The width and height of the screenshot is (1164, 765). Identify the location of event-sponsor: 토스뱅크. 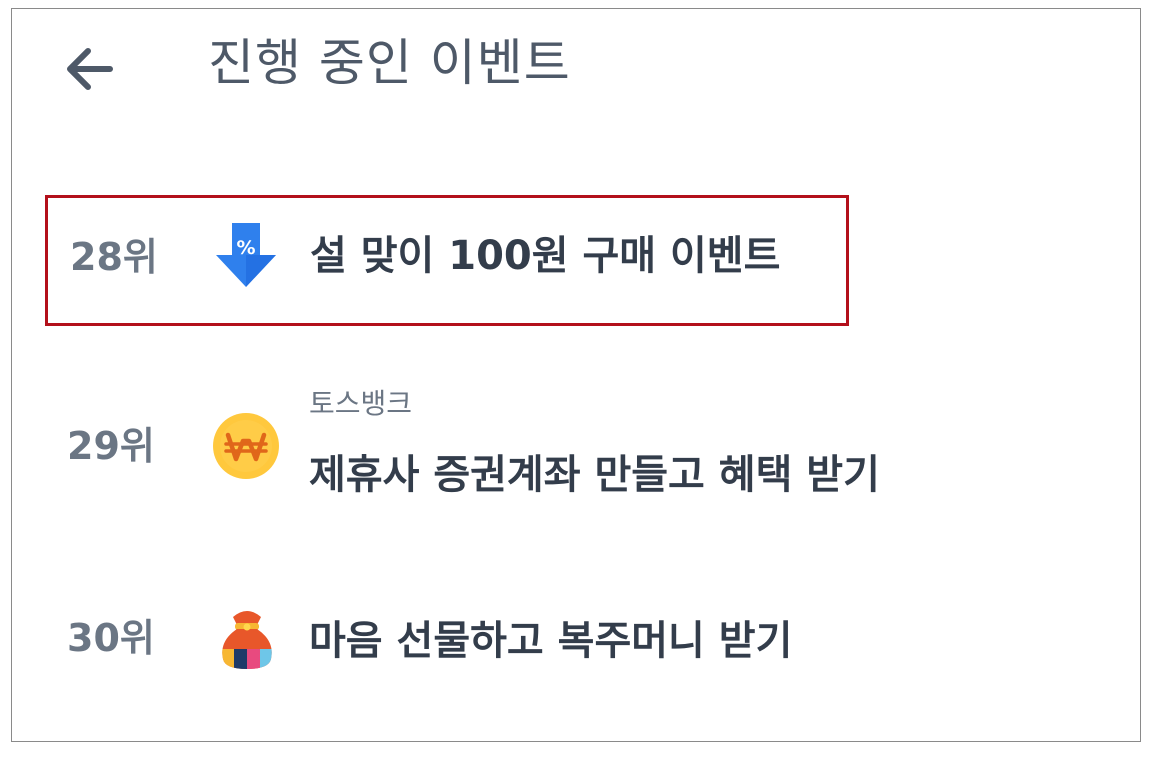
(361, 403).